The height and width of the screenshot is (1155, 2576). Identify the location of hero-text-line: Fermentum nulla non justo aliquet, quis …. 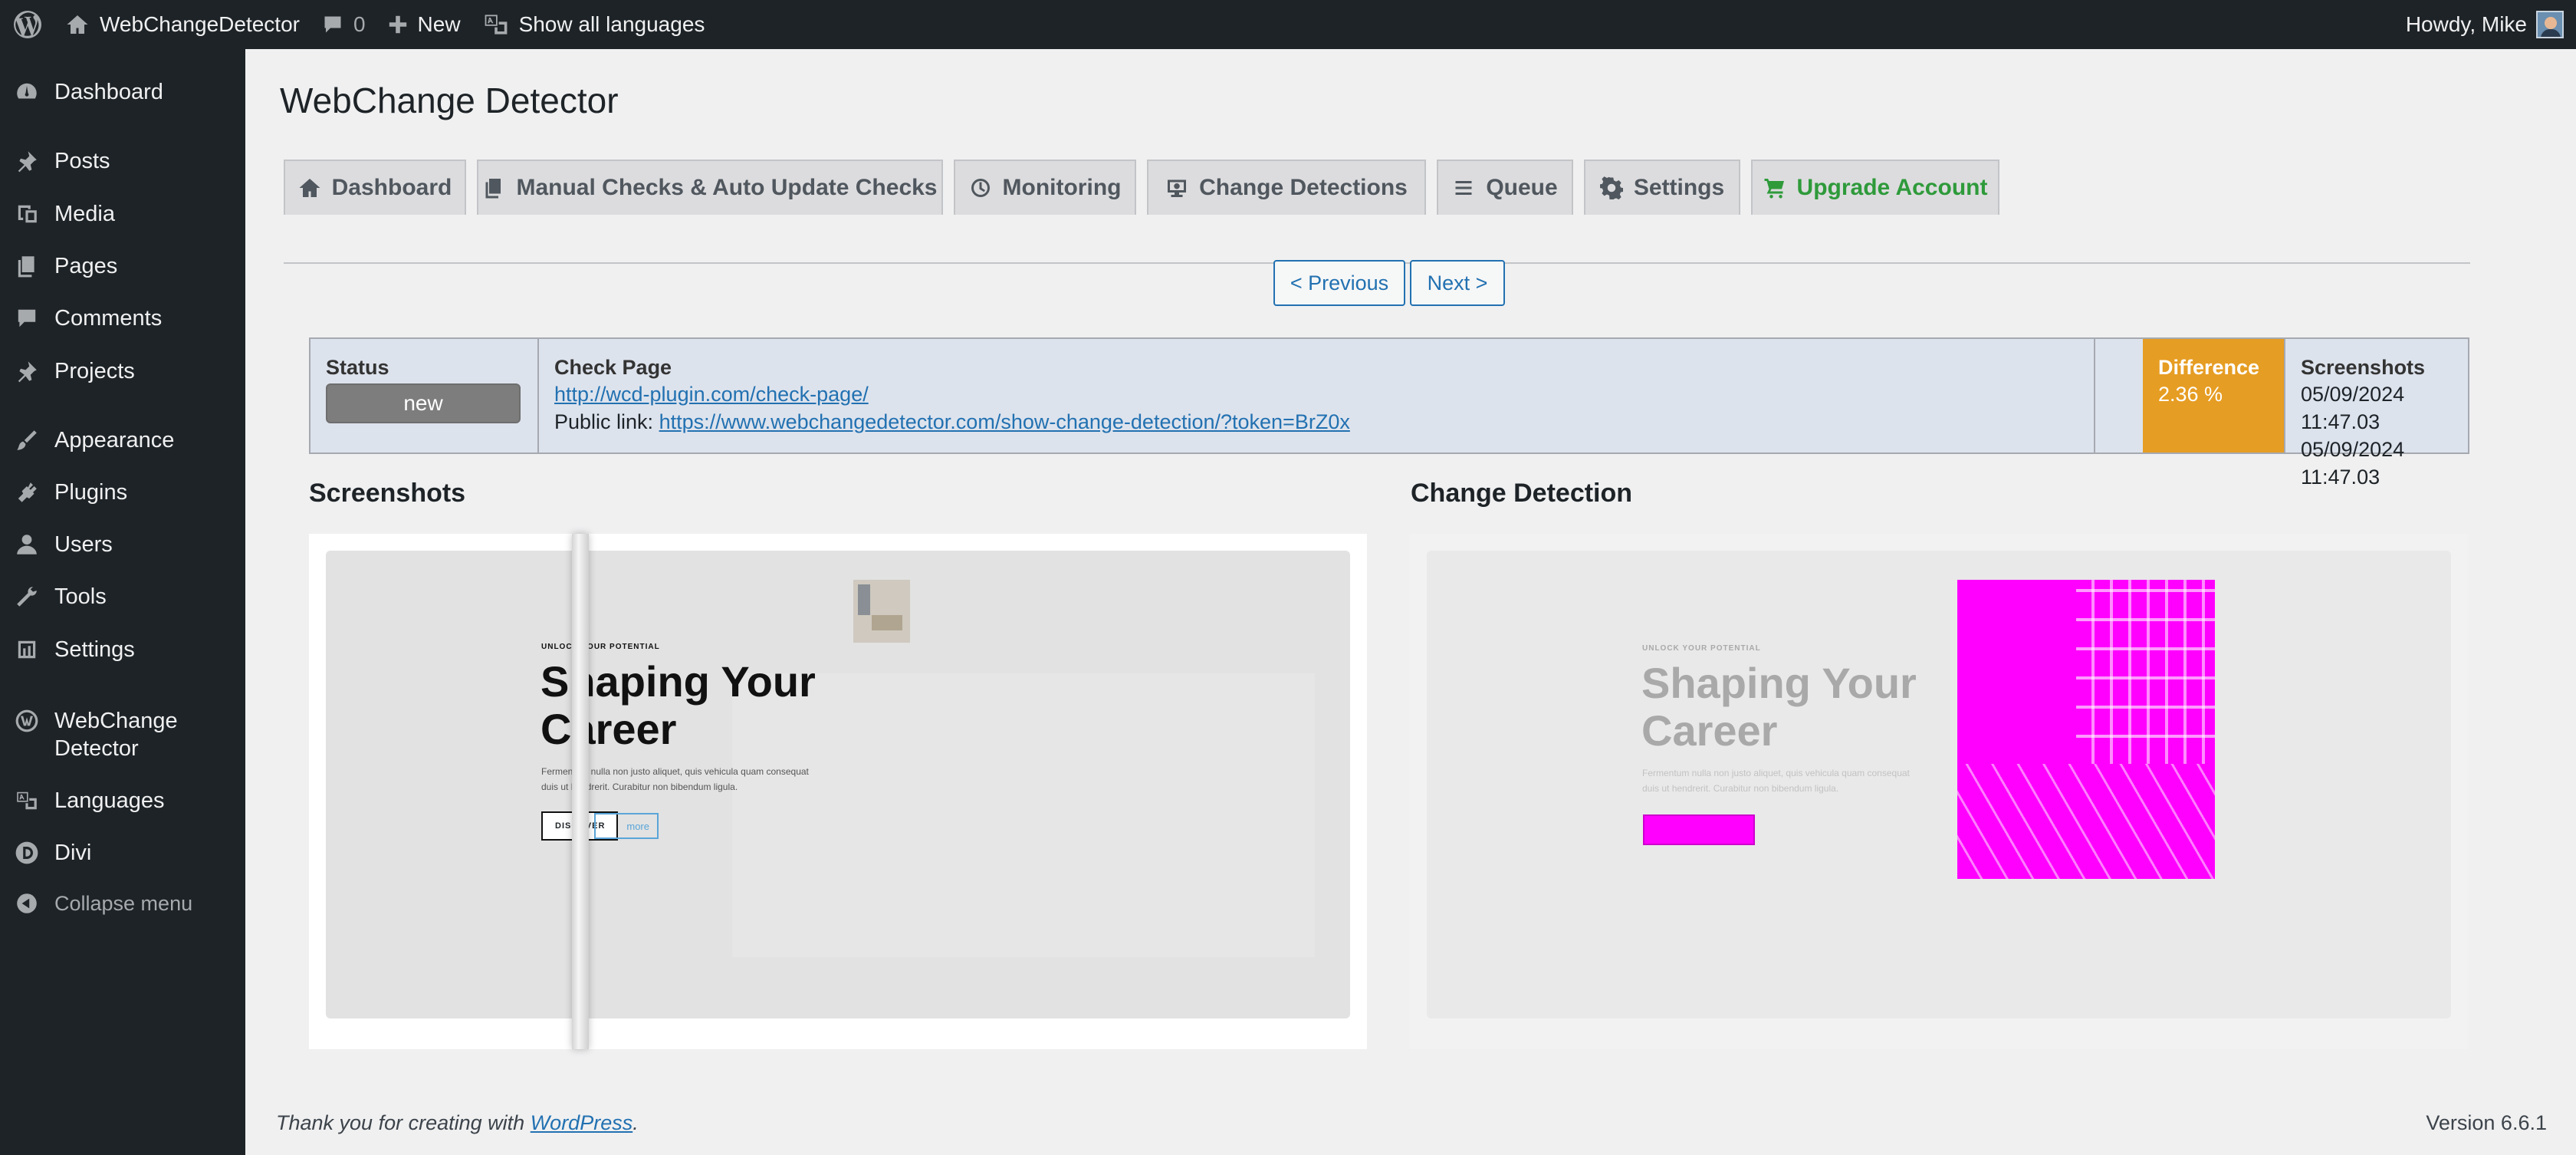
(1776, 773).